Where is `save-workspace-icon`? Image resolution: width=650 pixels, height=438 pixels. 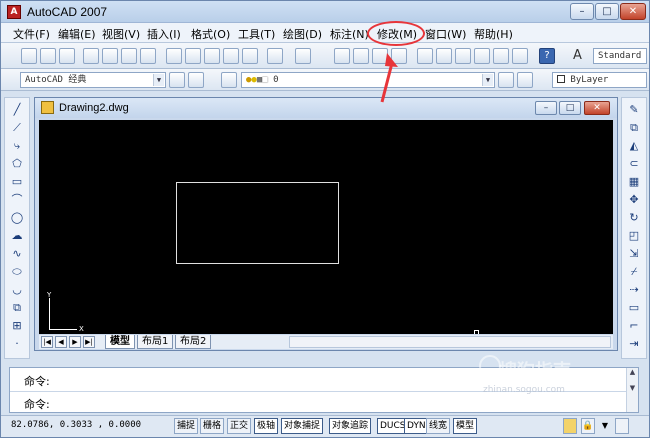
save-workspace-icon is located at coordinates (196, 80).